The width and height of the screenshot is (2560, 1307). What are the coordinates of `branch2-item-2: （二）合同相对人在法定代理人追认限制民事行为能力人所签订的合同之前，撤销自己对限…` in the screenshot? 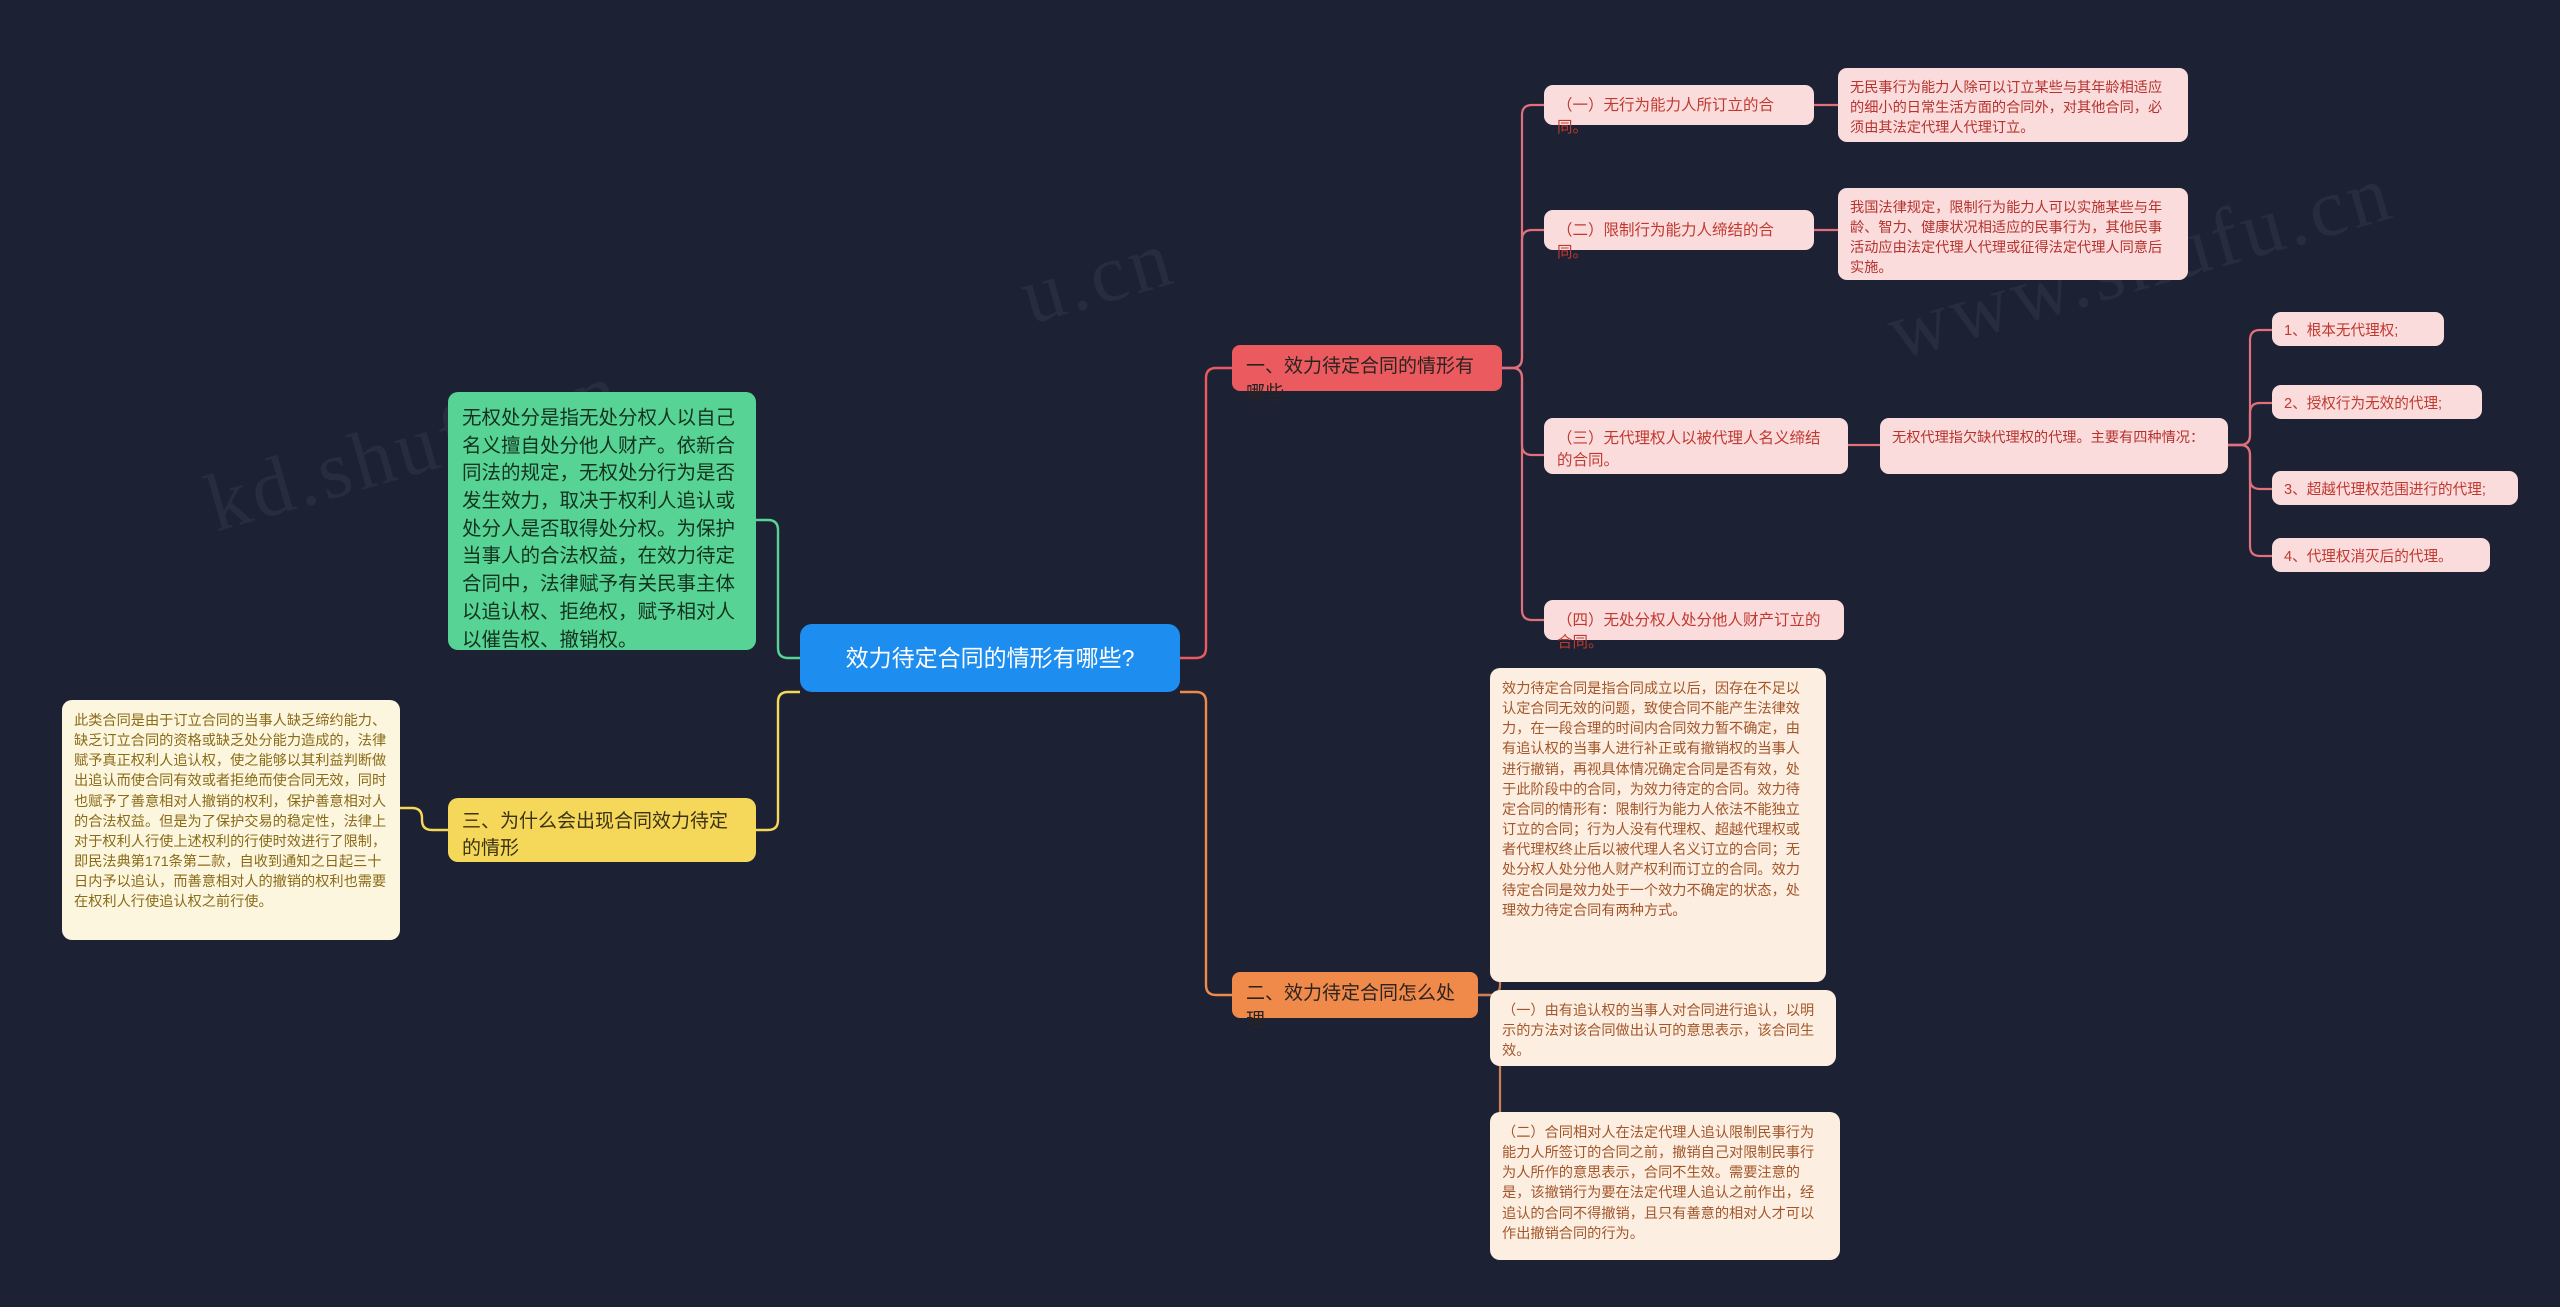 It's located at (1665, 1186).